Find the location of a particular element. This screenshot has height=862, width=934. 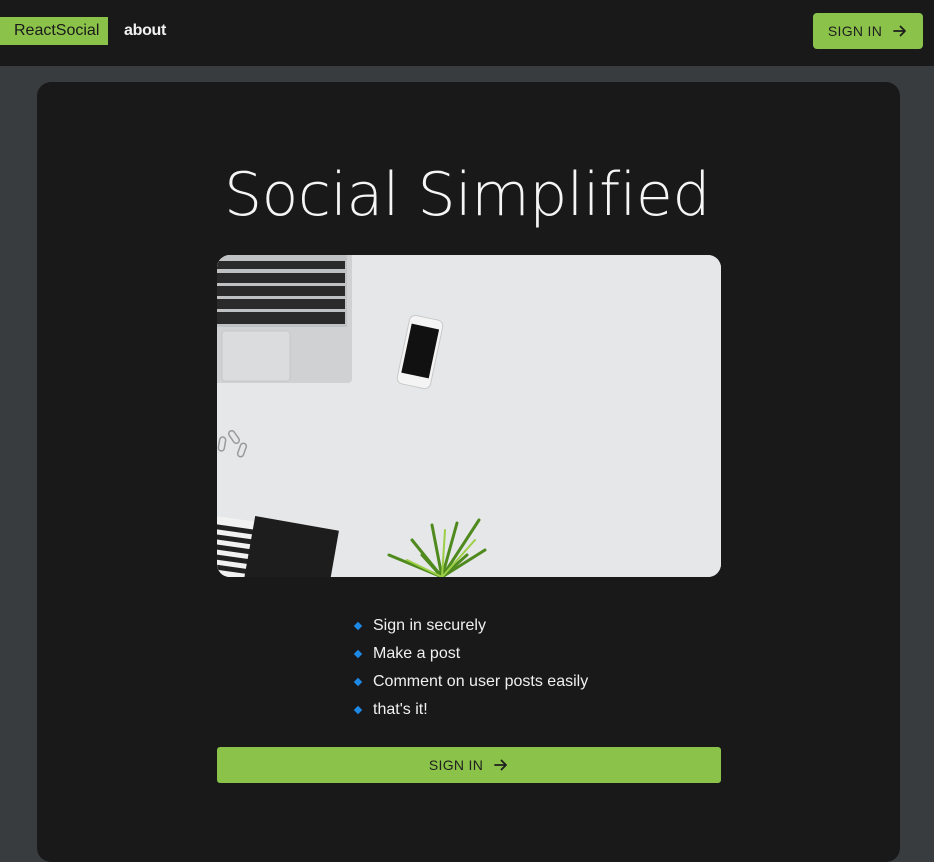

feature-item: Make a post is located at coordinates (470, 654).